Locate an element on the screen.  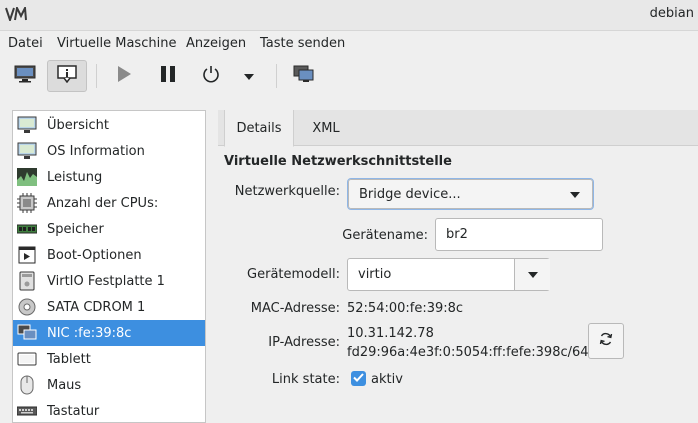
sidebar-item-label: Tablett is located at coordinates (69, 359).